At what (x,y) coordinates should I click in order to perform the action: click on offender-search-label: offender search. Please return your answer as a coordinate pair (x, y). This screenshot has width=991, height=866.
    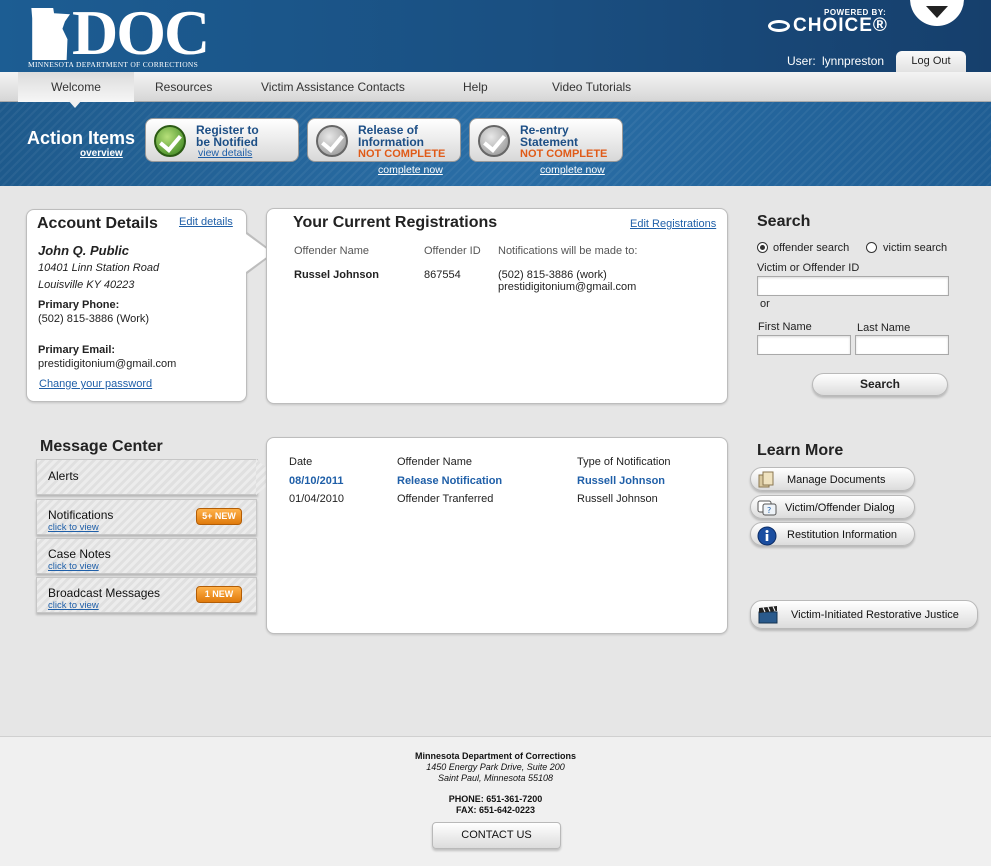
    Looking at the image, I should click on (811, 248).